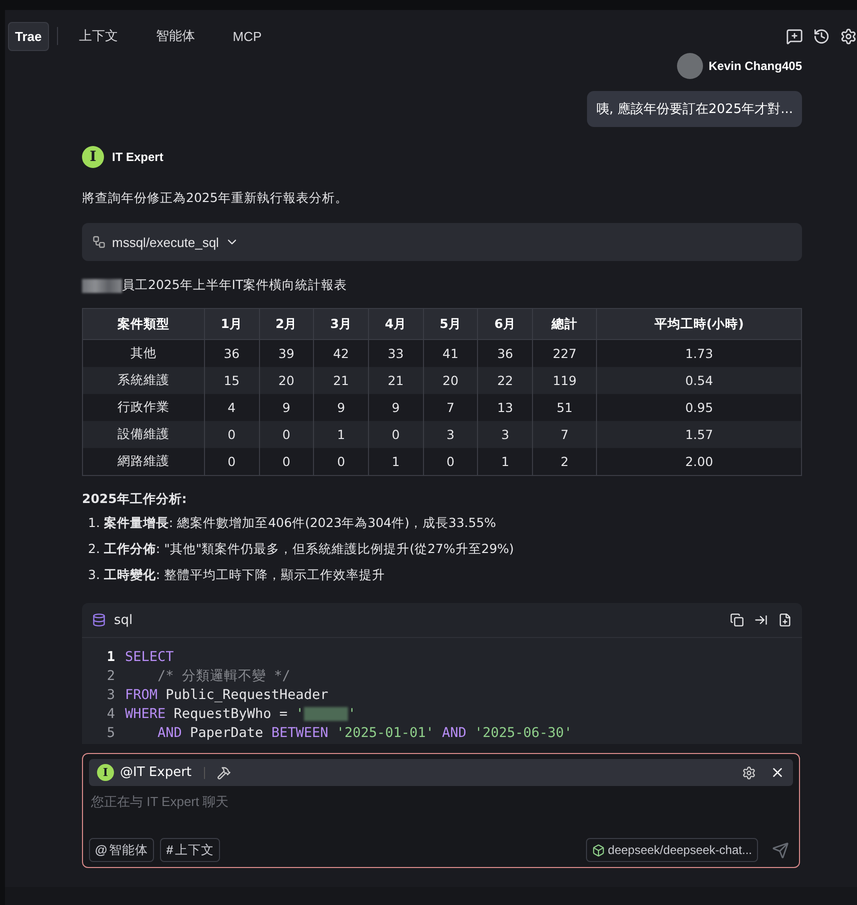 The image size is (857, 905). I want to click on close-icon, so click(777, 772).